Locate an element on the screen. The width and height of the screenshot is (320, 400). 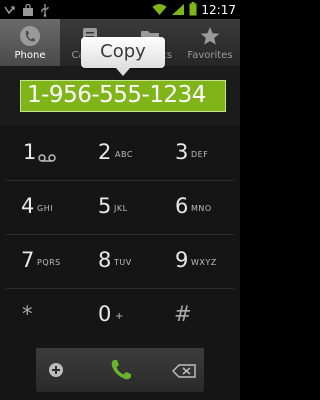
key-3: 3 DEF is located at coordinates (200, 153).